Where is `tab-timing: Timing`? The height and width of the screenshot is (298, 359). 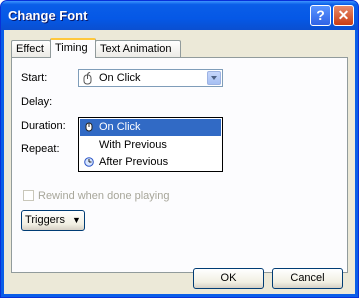 tab-timing: Timing is located at coordinates (73, 48).